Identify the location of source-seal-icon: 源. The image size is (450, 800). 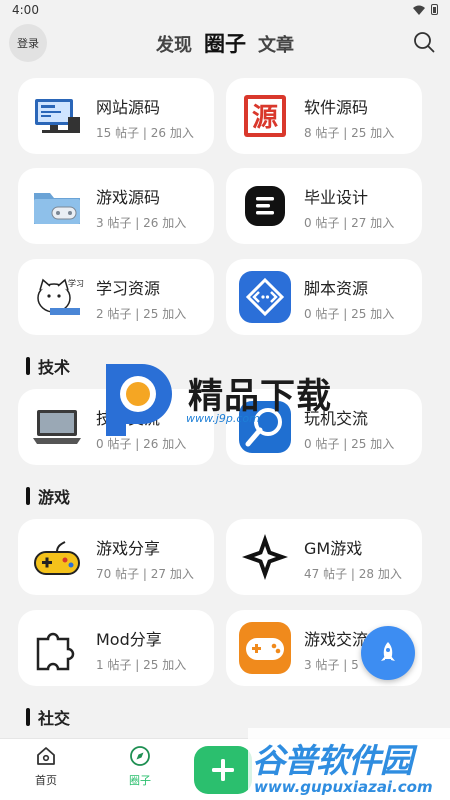
(265, 116).